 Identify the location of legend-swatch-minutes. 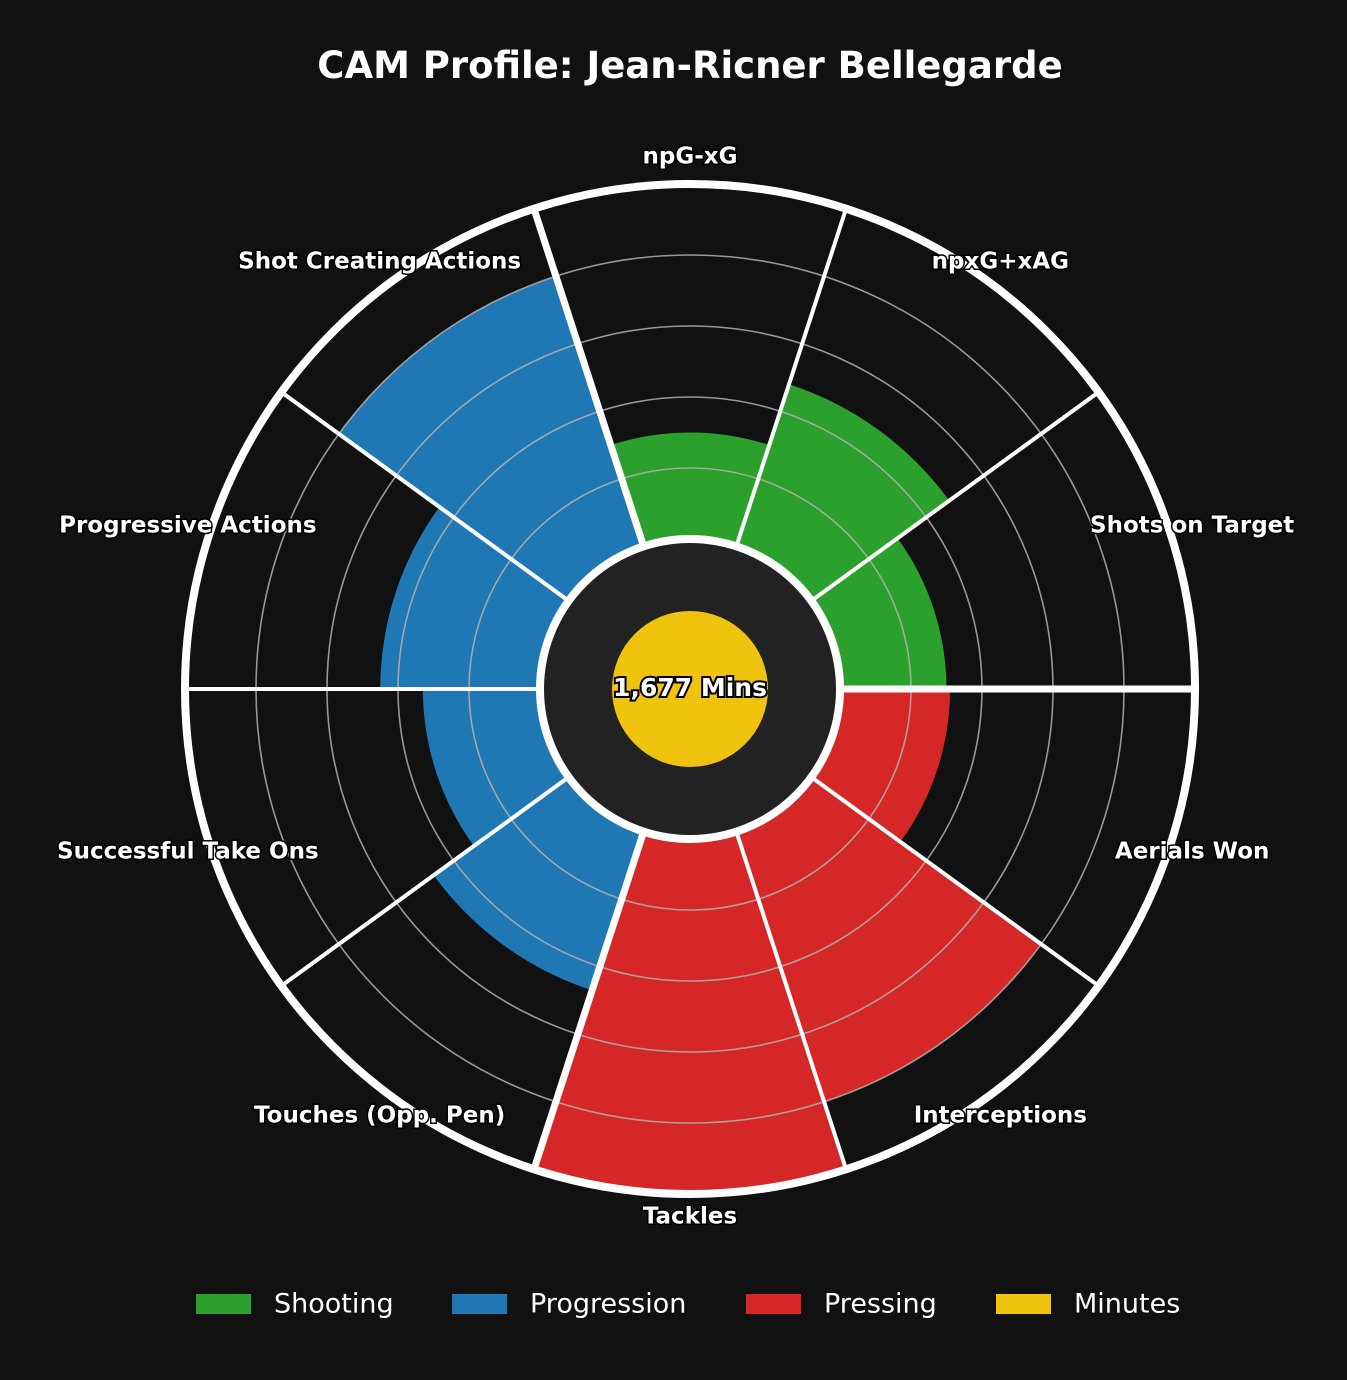
(1023, 1304).